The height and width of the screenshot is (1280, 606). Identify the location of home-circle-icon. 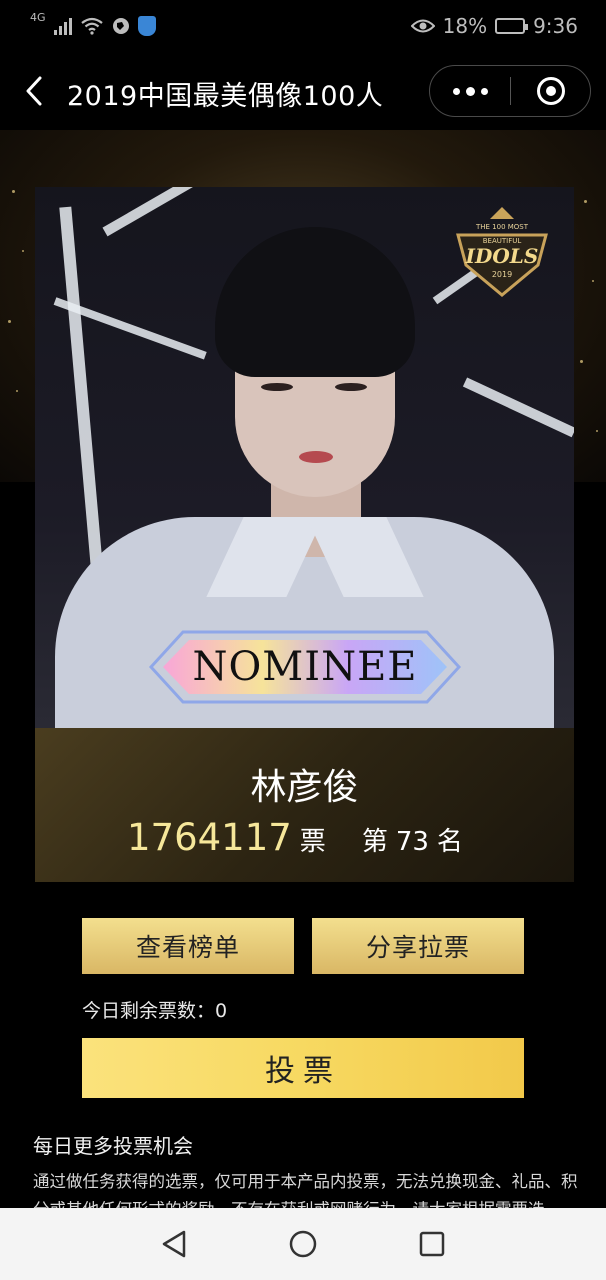
(303, 1244).